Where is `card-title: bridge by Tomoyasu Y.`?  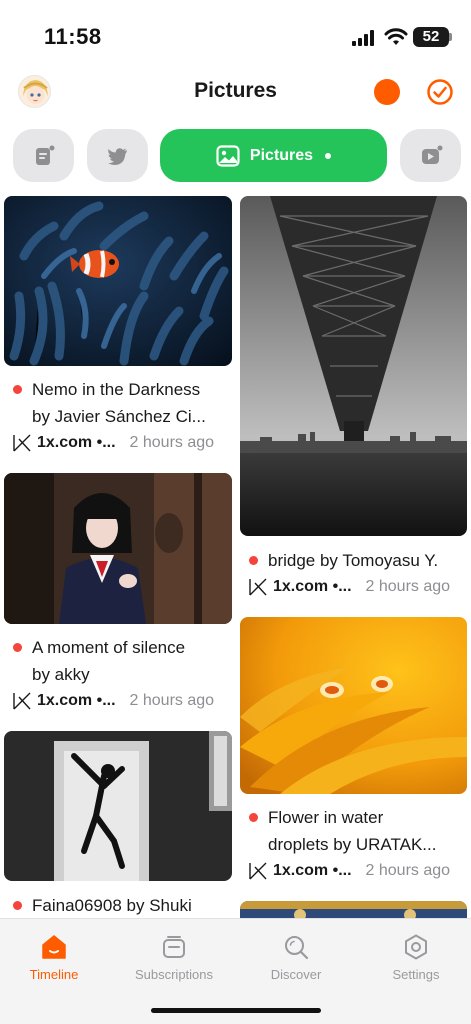
card-title: bridge by Tomoyasu Y. is located at coordinates (353, 560).